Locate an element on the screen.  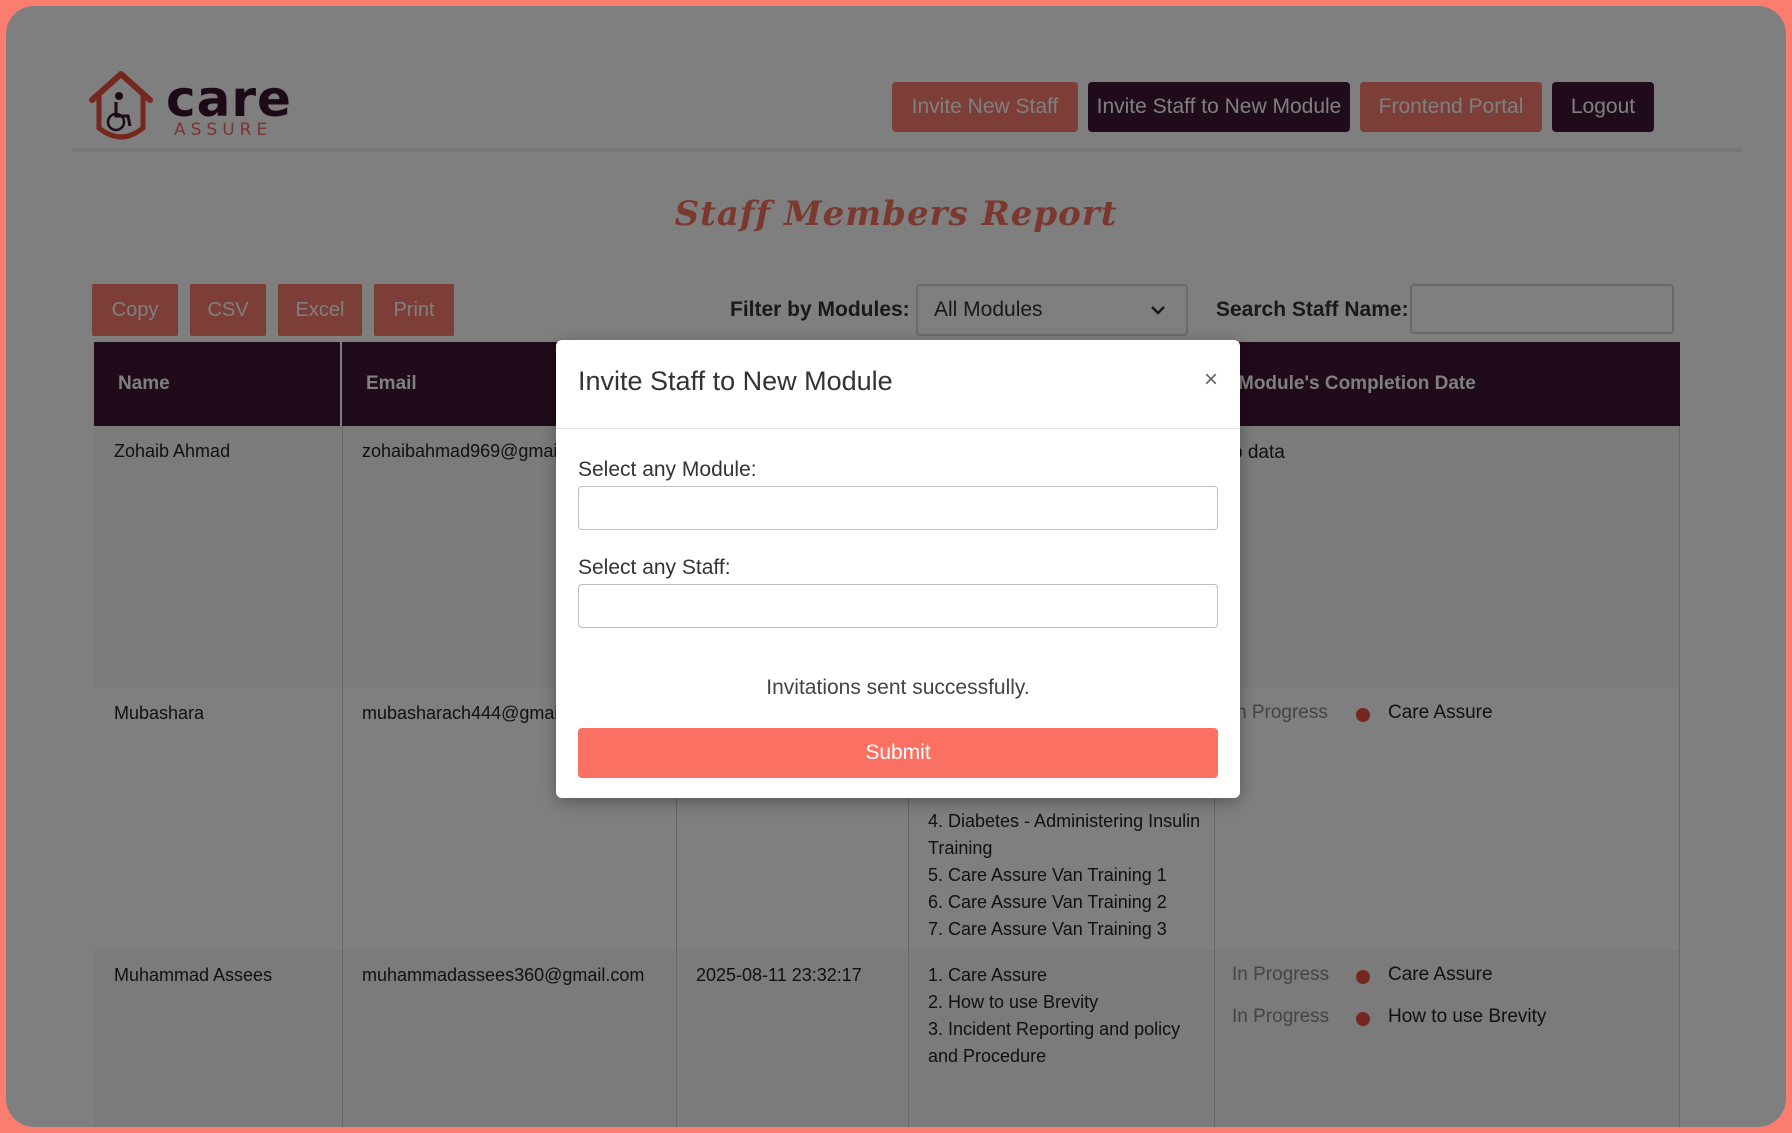
staff-field-label: Select any Staff: is located at coordinates (654, 567).